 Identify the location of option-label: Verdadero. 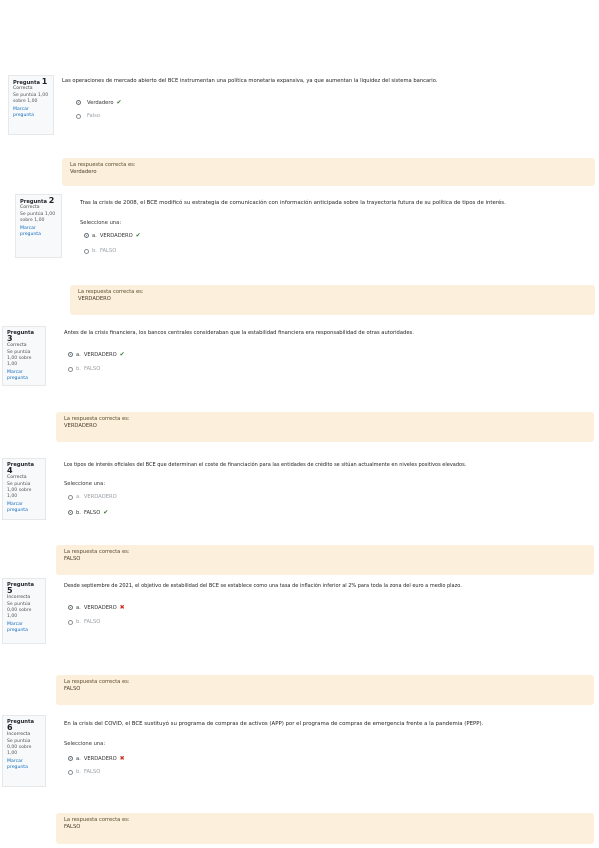
(100, 102).